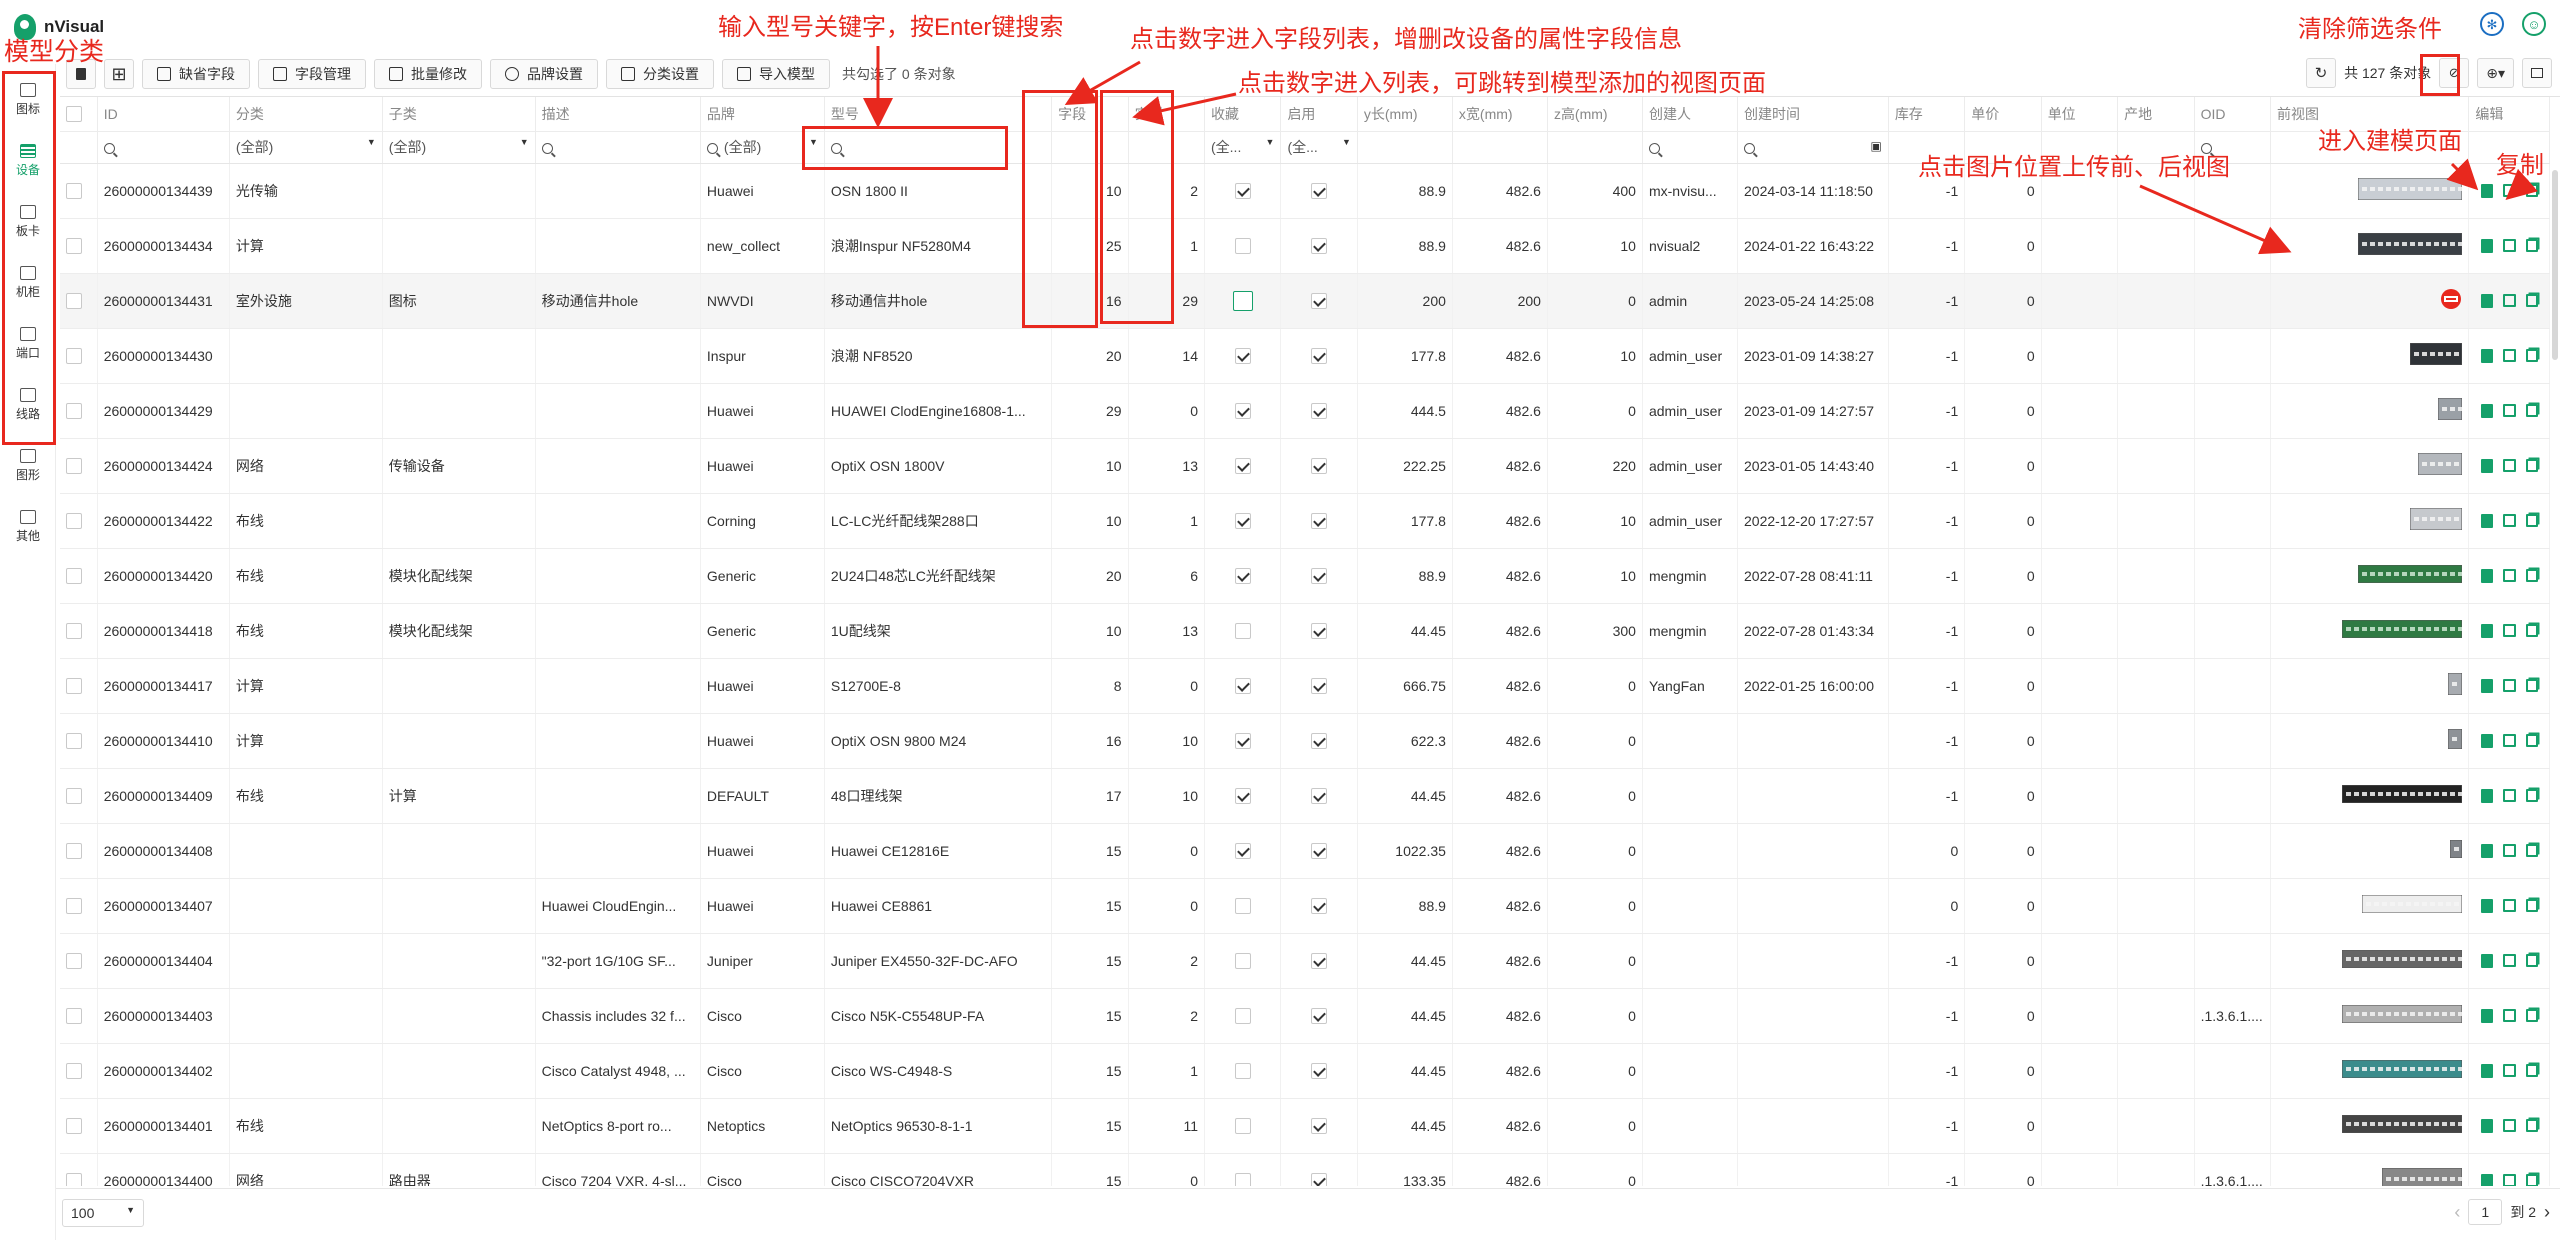  What do you see at coordinates (1167, 466) in the screenshot?
I see `instance-count-link: 13` at bounding box center [1167, 466].